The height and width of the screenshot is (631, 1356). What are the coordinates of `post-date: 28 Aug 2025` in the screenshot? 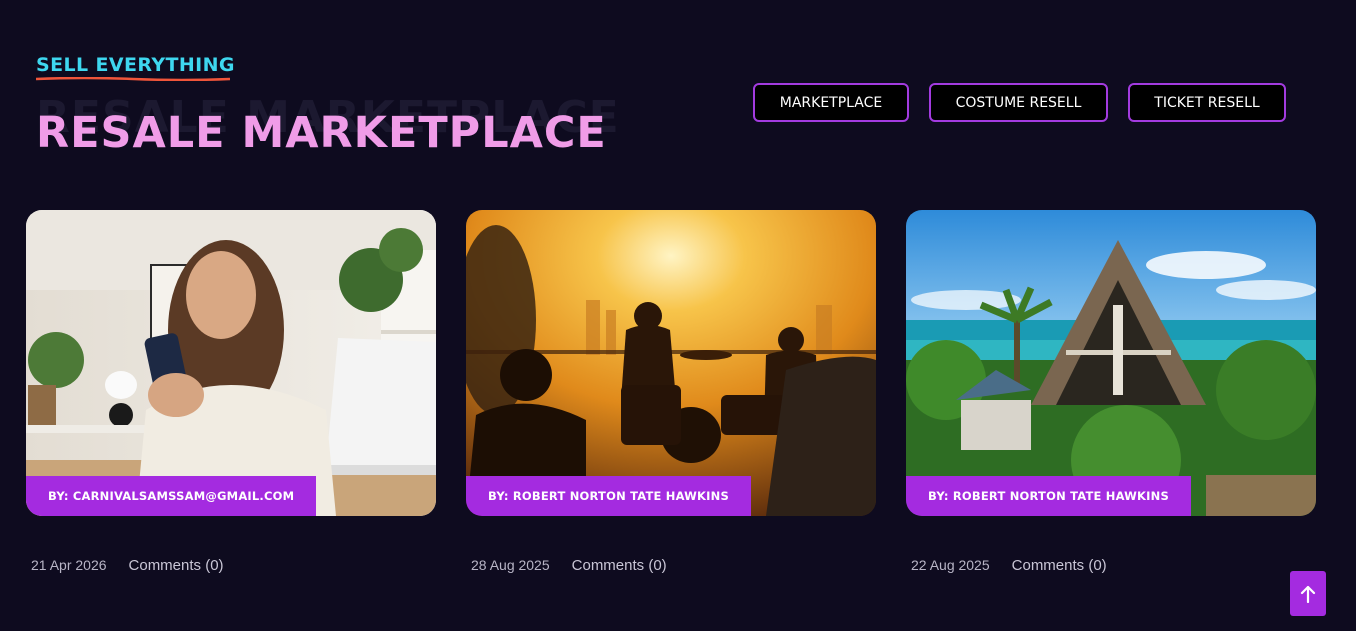 It's located at (510, 565).